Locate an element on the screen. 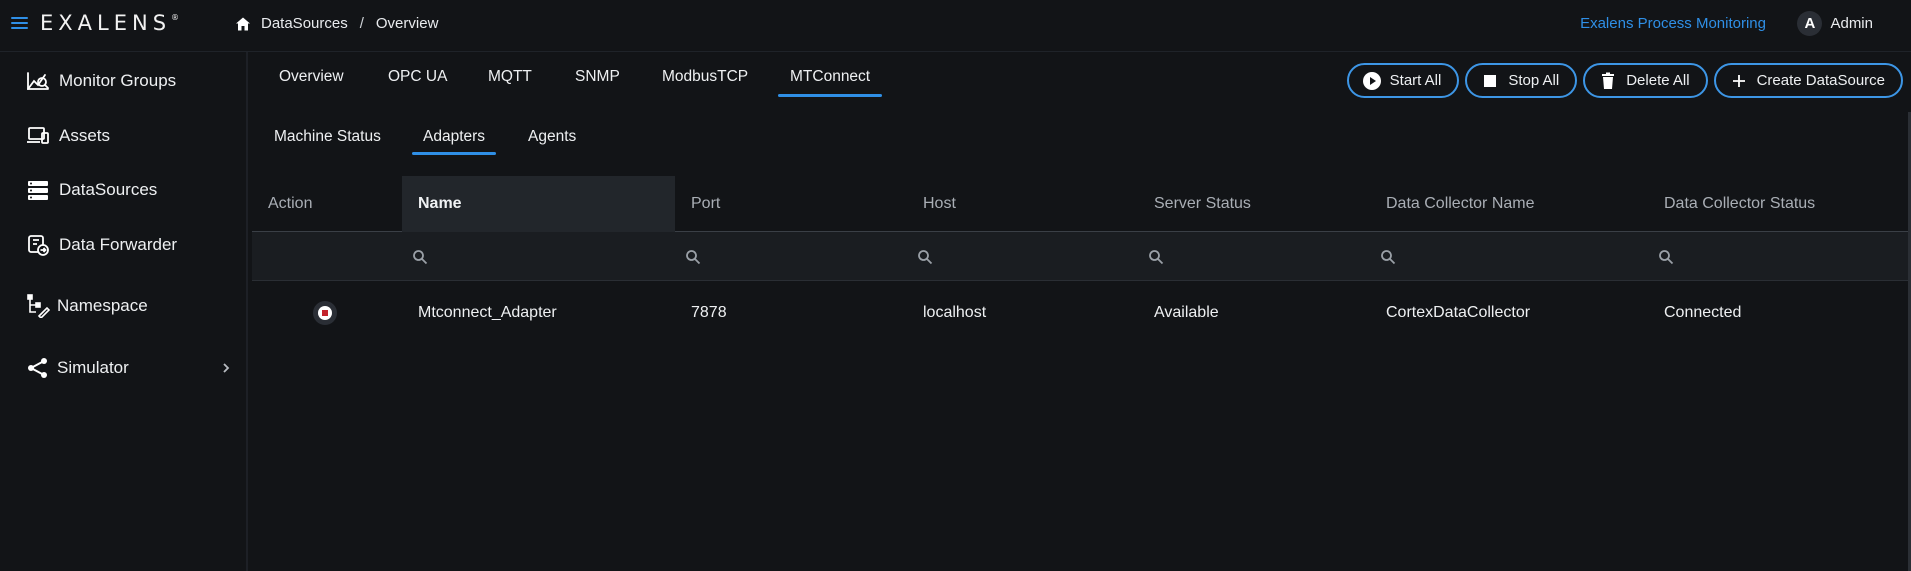 Image resolution: width=1911 pixels, height=571 pixels. cell-name: Mtconnect_Adapter is located at coordinates (487, 312).